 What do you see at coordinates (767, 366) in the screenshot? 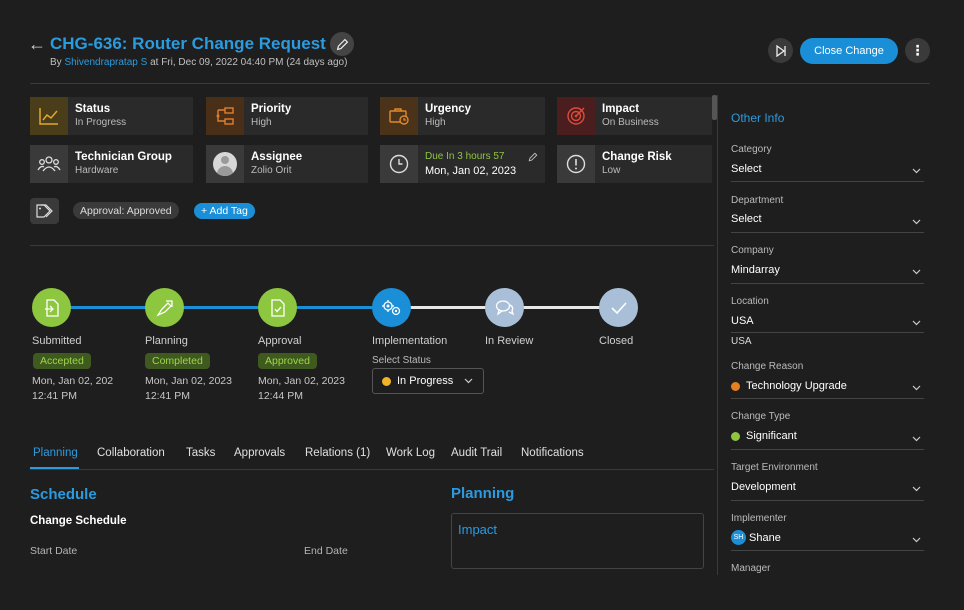
I see `change-reason-label: Change Reason` at bounding box center [767, 366].